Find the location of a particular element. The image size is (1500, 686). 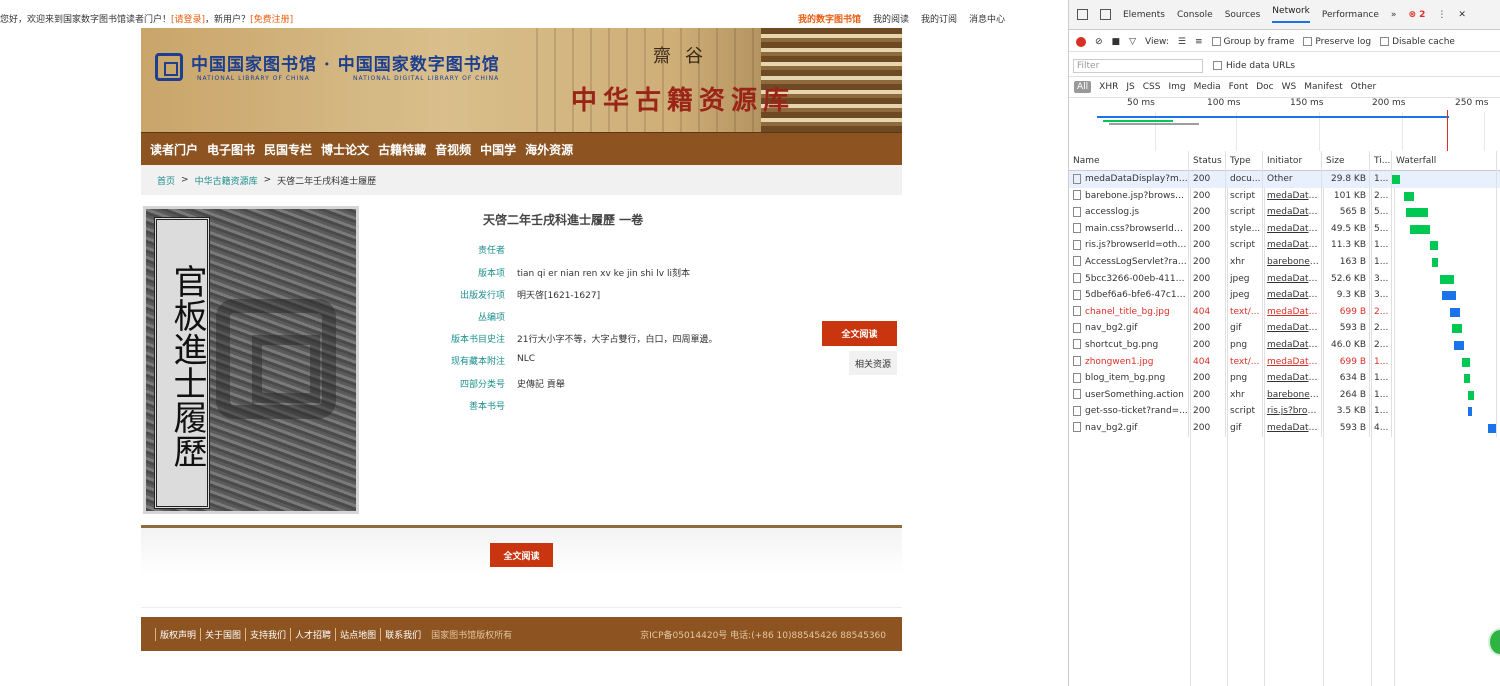

kebab-menu-icon: ⋮ is located at coordinates (1441, 15).